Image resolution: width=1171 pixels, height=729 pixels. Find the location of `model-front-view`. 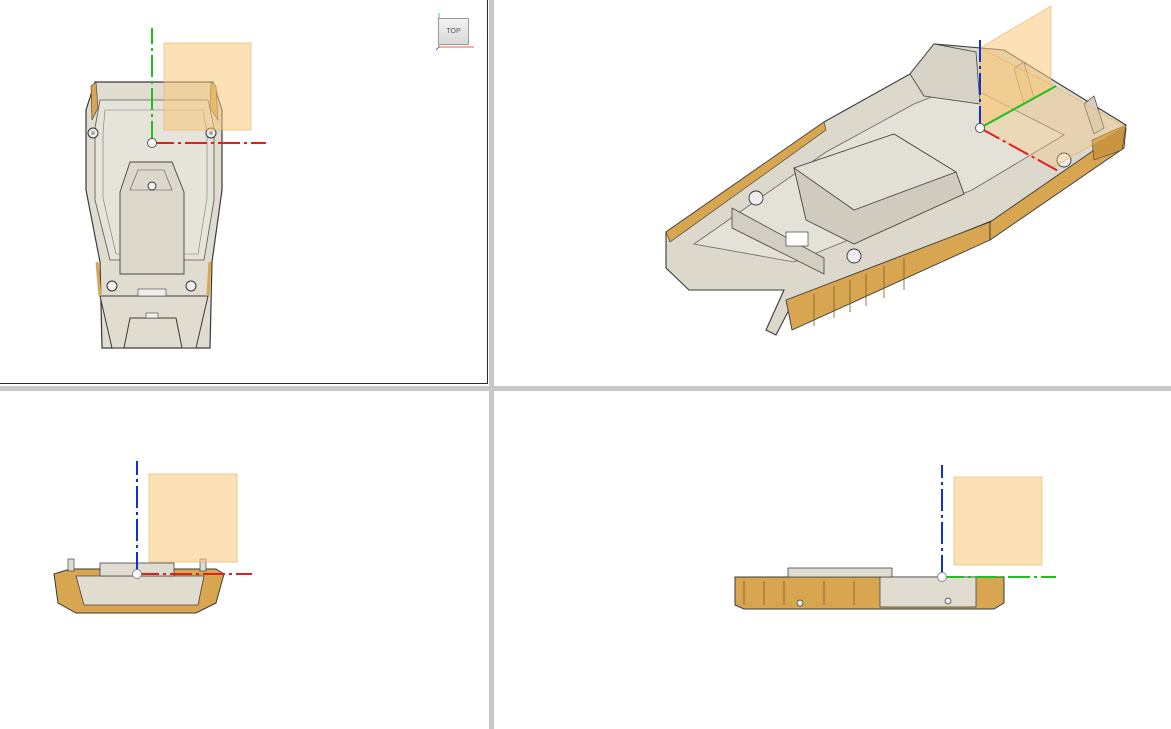

model-front-view is located at coordinates (139, 586).